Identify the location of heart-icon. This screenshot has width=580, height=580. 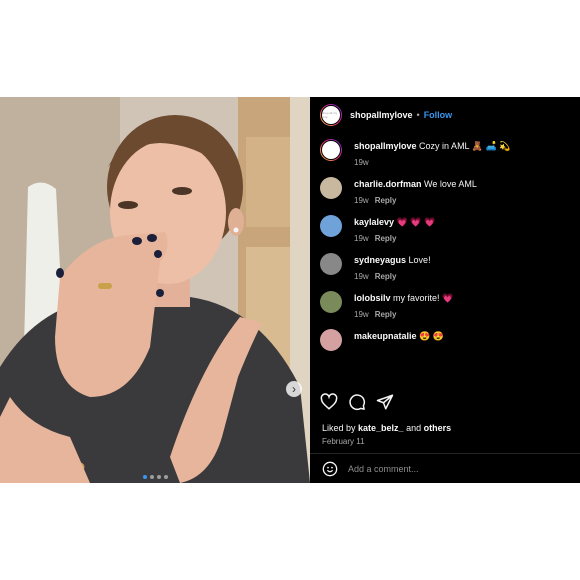
(329, 402).